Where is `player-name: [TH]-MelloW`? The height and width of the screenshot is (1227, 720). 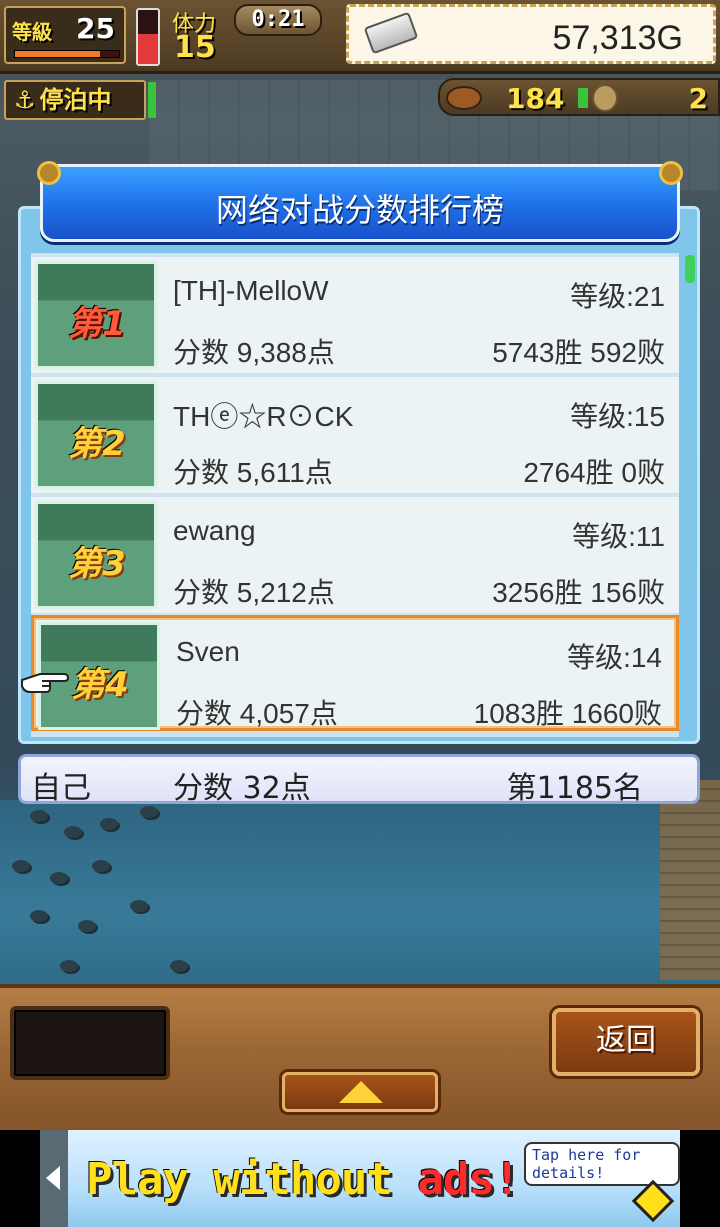 player-name: [TH]-MelloW is located at coordinates (251, 290).